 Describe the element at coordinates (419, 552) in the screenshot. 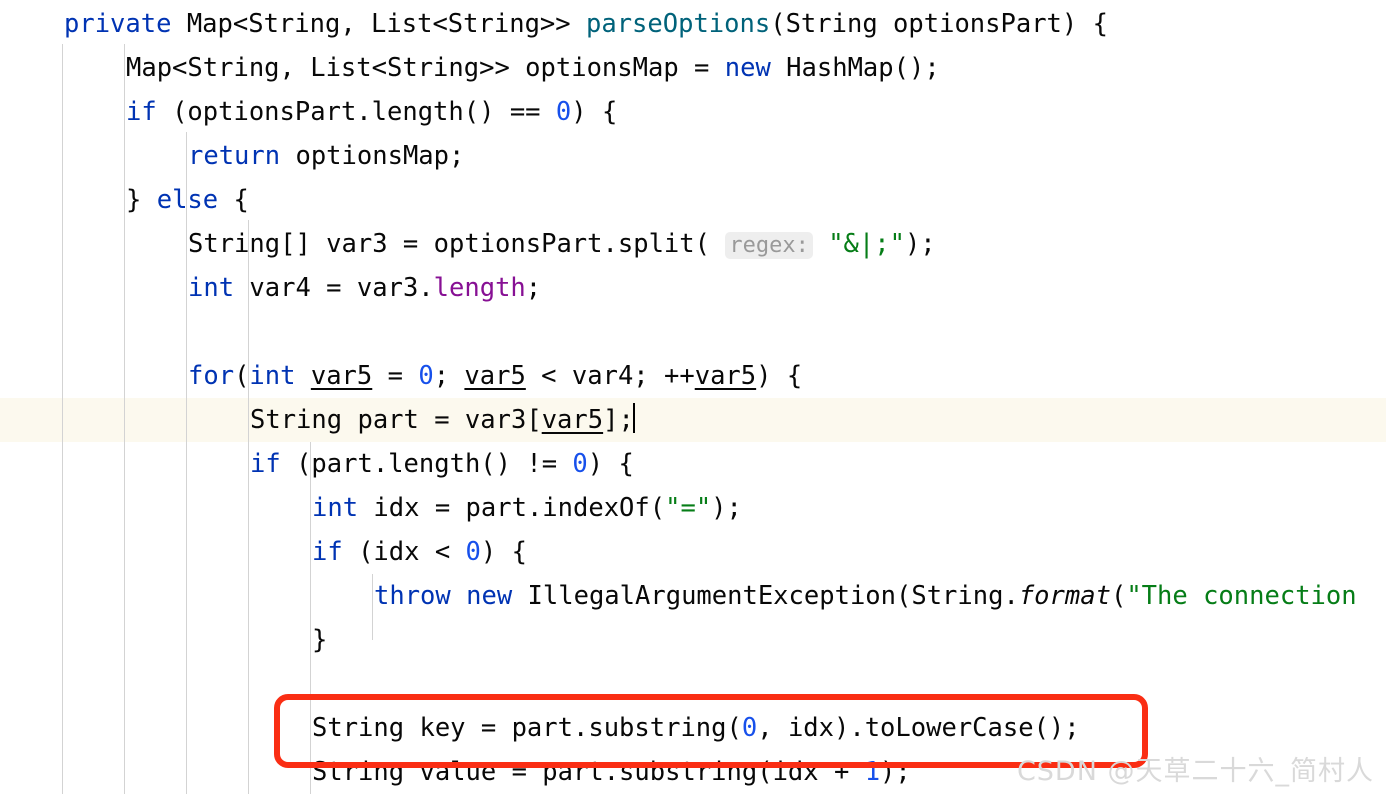

I see `code-line: if (idx < 0) {` at that location.